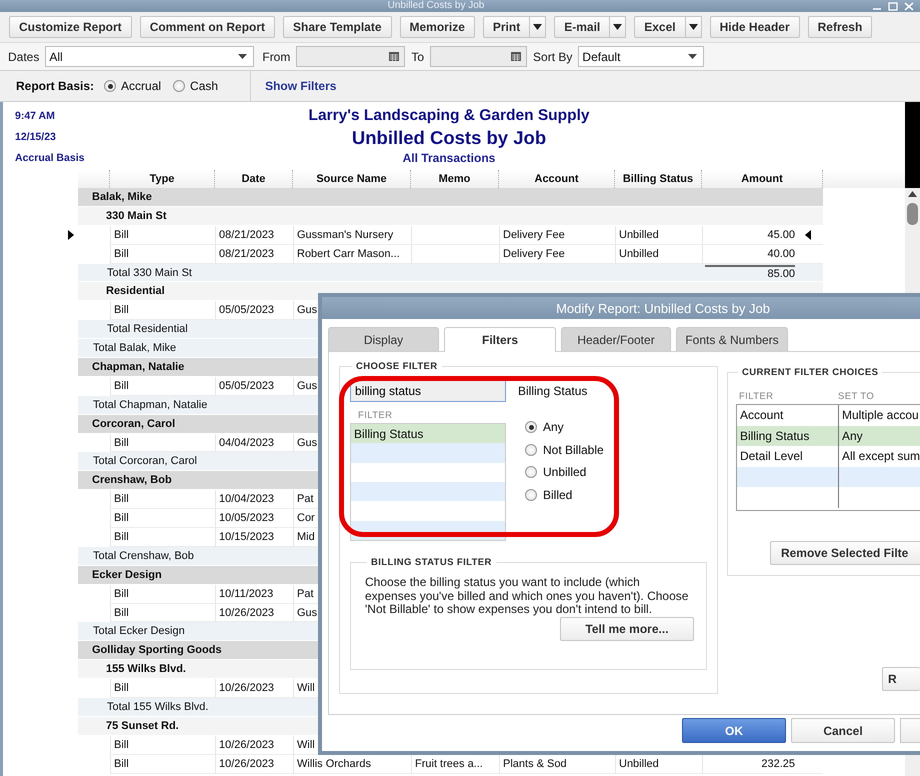 The image size is (920, 776). Describe the element at coordinates (616, 339) in the screenshot. I see `tab: Header/Footer` at that location.